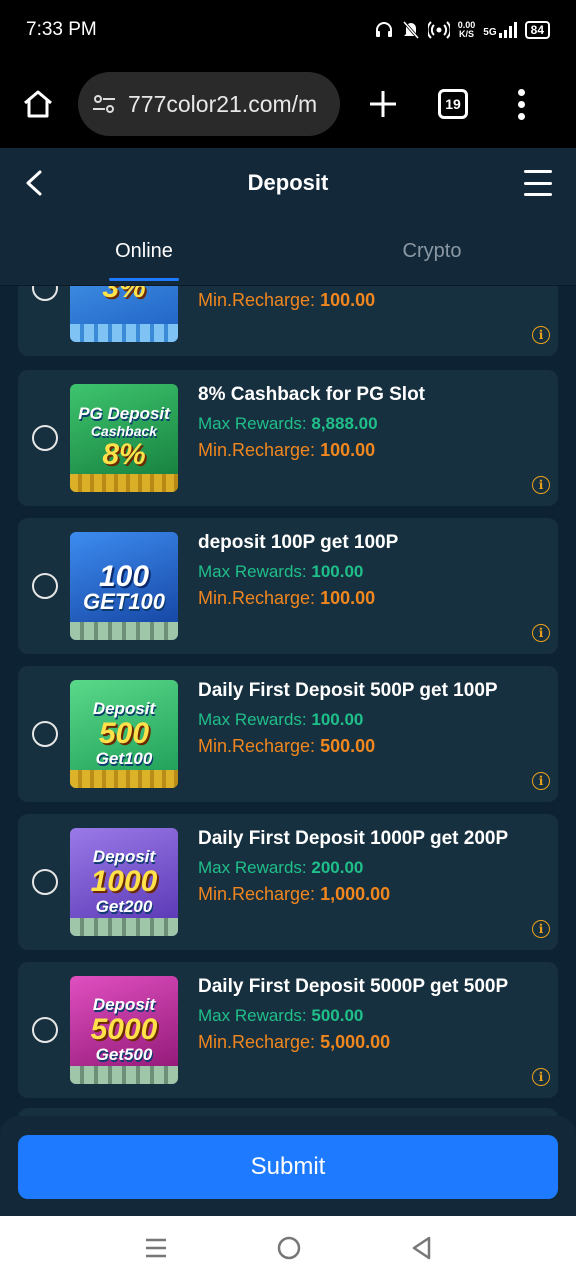  Describe the element at coordinates (124, 413) in the screenshot. I see `thumb-line1: PG Deposit` at that location.